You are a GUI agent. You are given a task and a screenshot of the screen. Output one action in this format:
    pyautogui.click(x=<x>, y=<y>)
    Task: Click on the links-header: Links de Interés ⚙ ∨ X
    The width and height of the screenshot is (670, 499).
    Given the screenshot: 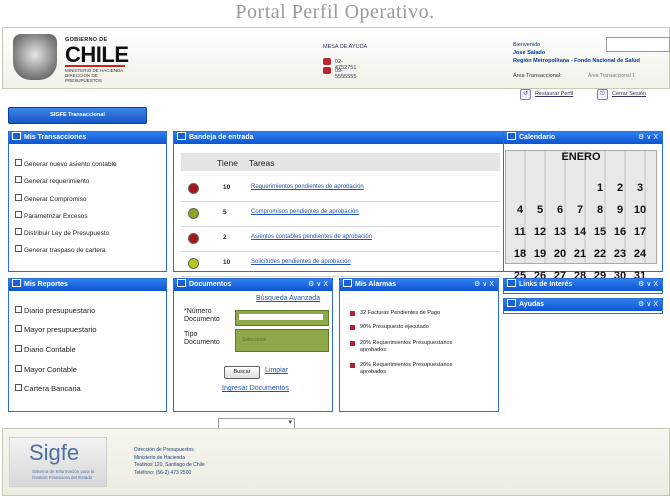 What is the action you would take?
    pyautogui.click(x=583, y=285)
    